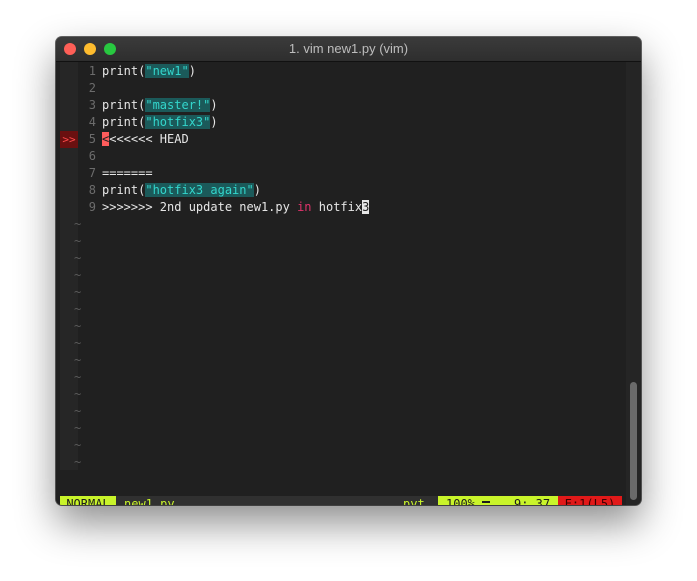  I want to click on code-line: 8 print("hotfix3 again"), so click(341, 190).